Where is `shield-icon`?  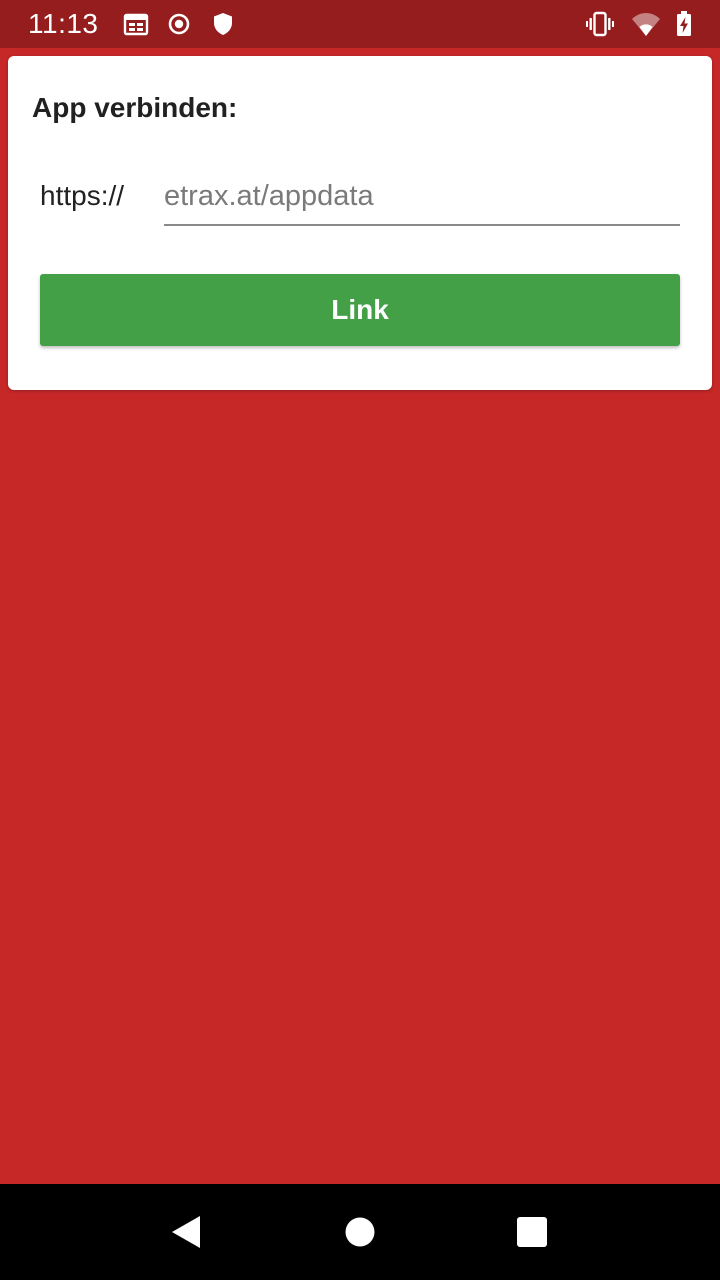 shield-icon is located at coordinates (223, 24).